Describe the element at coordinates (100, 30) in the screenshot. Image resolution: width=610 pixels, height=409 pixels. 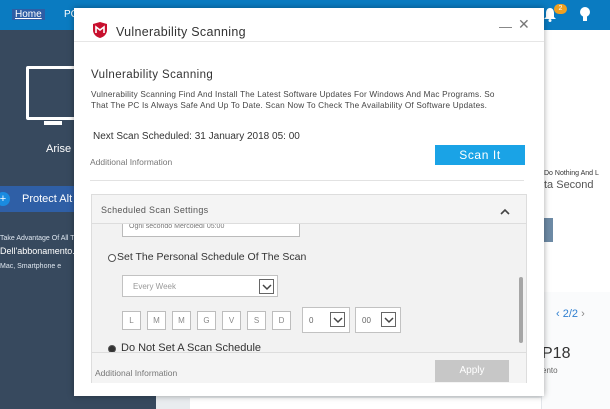
I see `mcafee-logo-icon` at that location.